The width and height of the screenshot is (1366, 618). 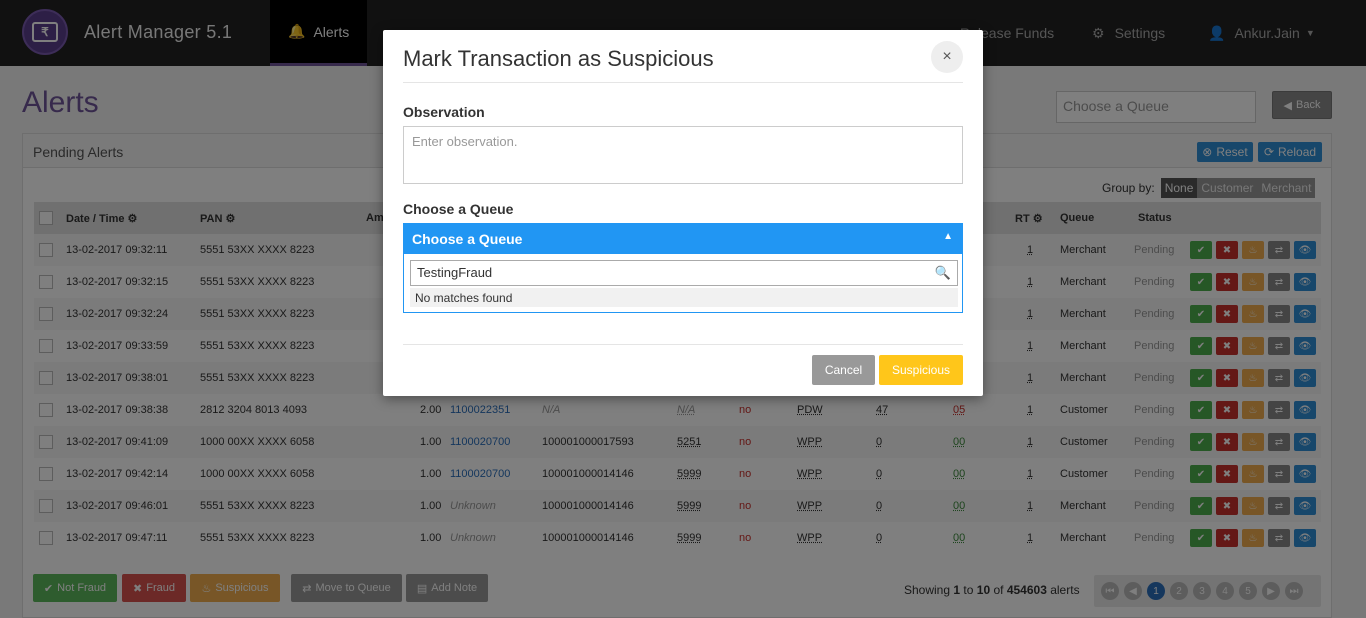 What do you see at coordinates (684, 273) in the screenshot?
I see `queue-search-input: TestingFraud 🔍` at bounding box center [684, 273].